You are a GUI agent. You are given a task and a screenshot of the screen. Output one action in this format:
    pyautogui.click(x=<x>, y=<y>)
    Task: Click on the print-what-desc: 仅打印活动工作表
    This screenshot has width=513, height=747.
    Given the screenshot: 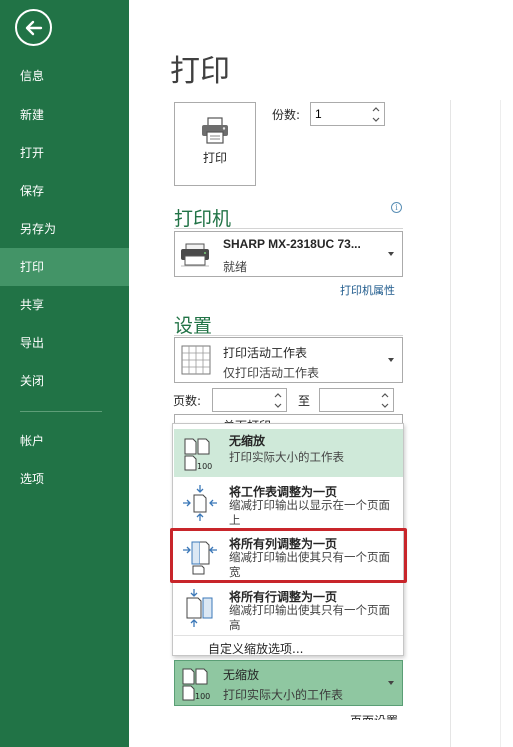 What is the action you would take?
    pyautogui.click(x=271, y=373)
    